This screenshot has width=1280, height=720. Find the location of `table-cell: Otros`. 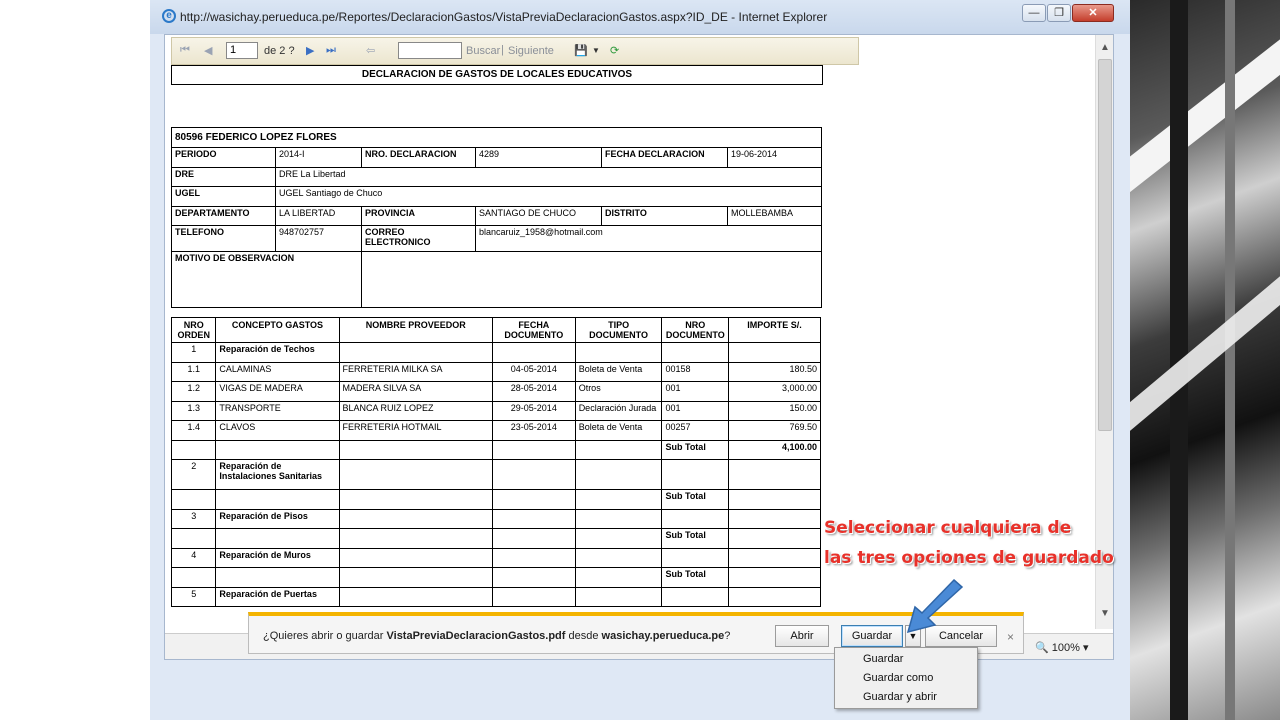

table-cell: Otros is located at coordinates (618, 391).